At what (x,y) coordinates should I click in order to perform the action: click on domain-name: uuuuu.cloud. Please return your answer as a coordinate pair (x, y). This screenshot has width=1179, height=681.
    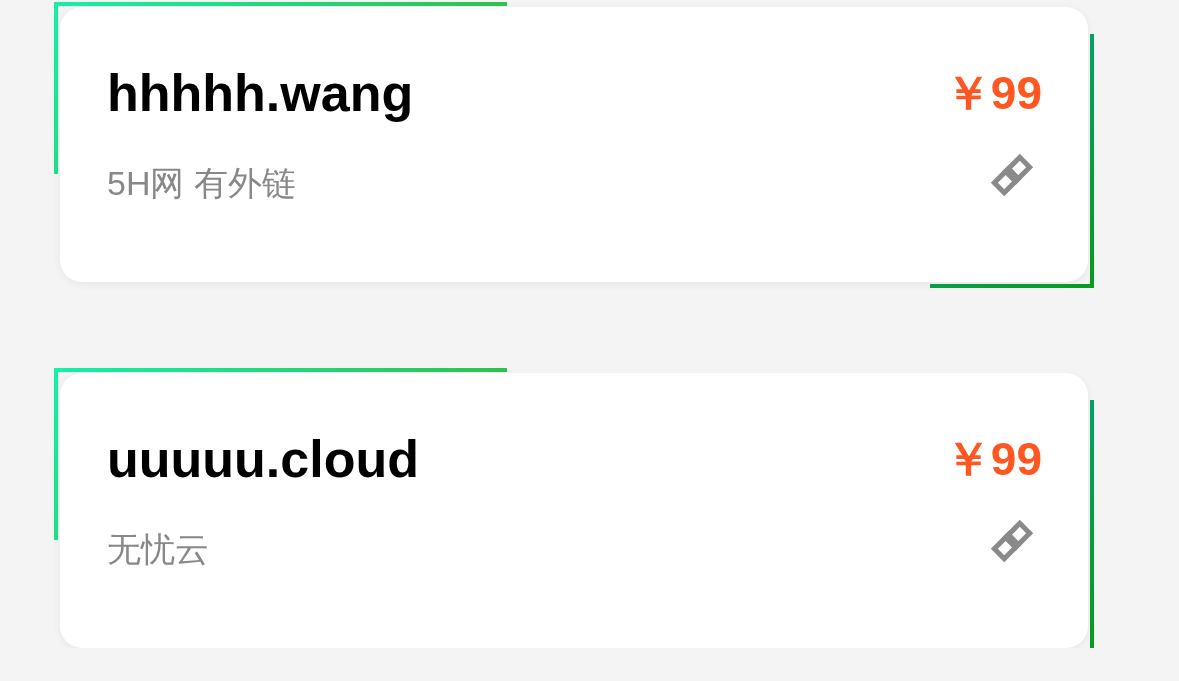
    Looking at the image, I should click on (263, 459).